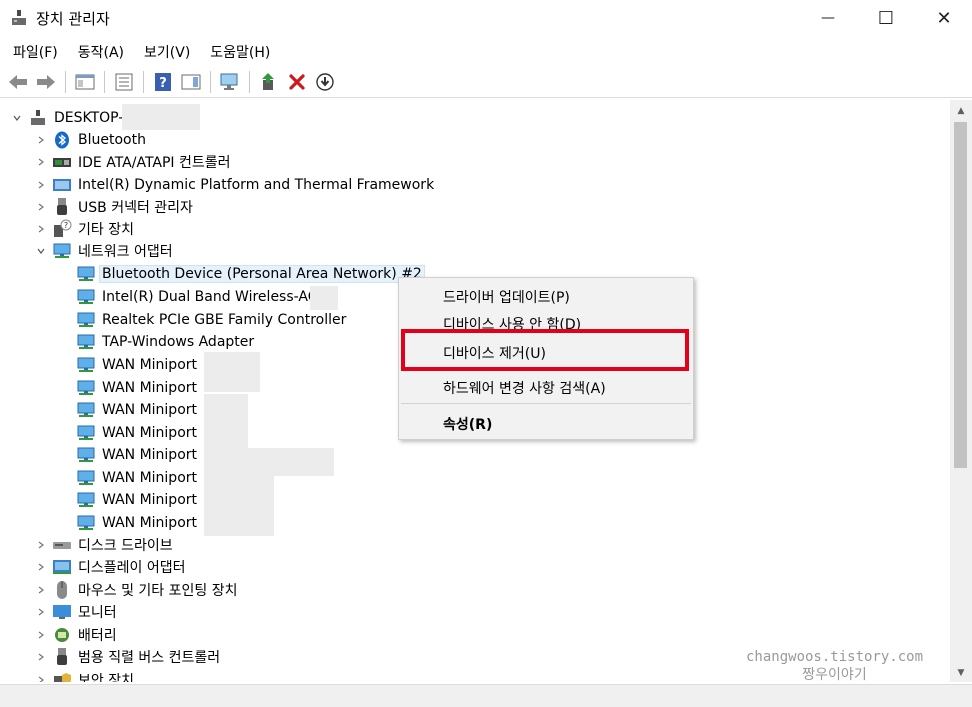 This screenshot has width=972, height=707. Describe the element at coordinates (297, 82) in the screenshot. I see `uninstall-device-button` at that location.